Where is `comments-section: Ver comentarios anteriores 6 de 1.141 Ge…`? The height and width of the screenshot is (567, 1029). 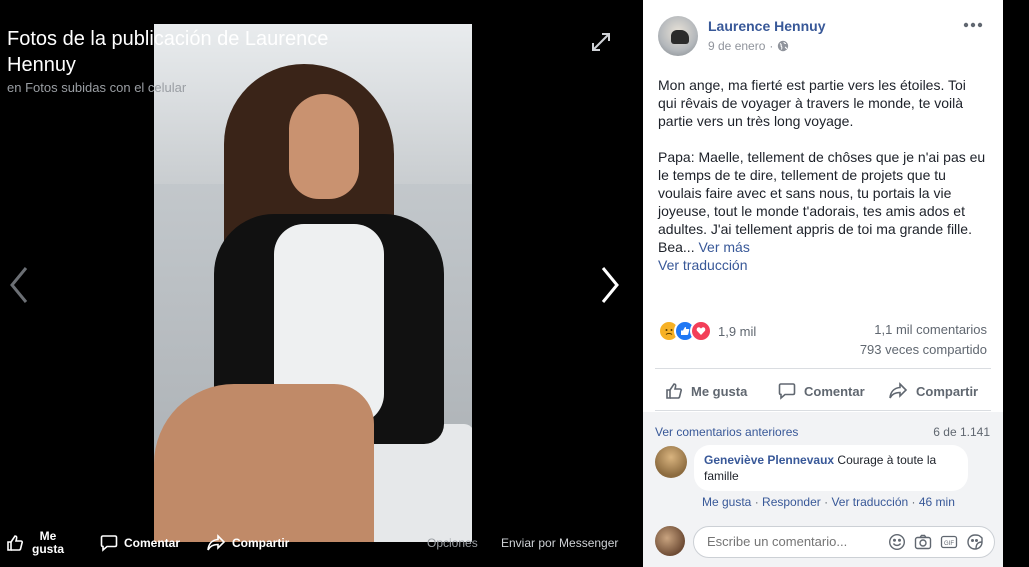
comments-section: Ver comentarios anteriores 6 de 1.141 Ge… is located at coordinates (823, 489).